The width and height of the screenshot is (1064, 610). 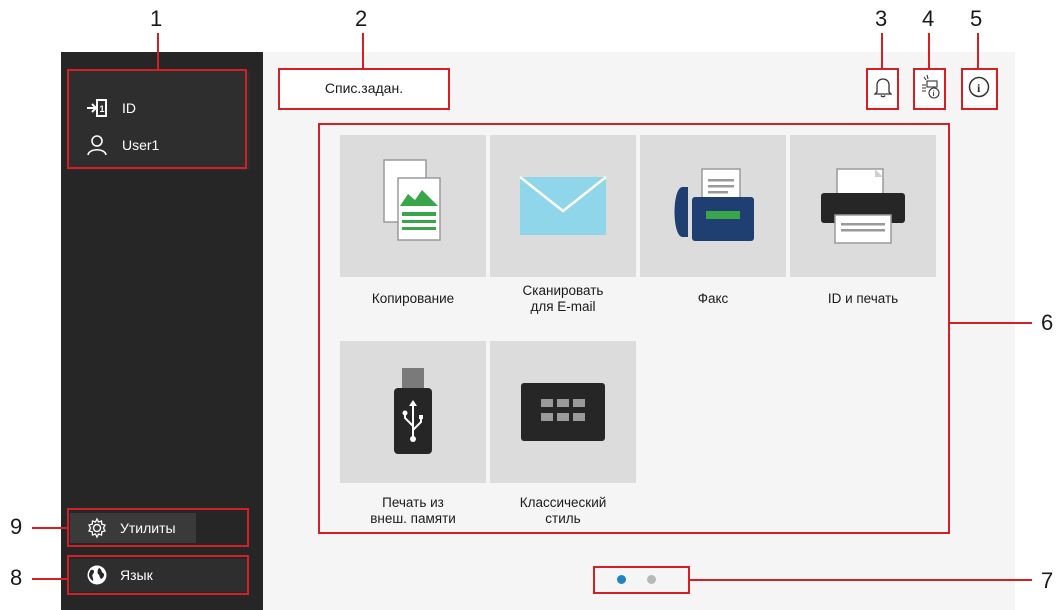 What do you see at coordinates (157, 119) in the screenshot?
I see `callout-box-user` at bounding box center [157, 119].